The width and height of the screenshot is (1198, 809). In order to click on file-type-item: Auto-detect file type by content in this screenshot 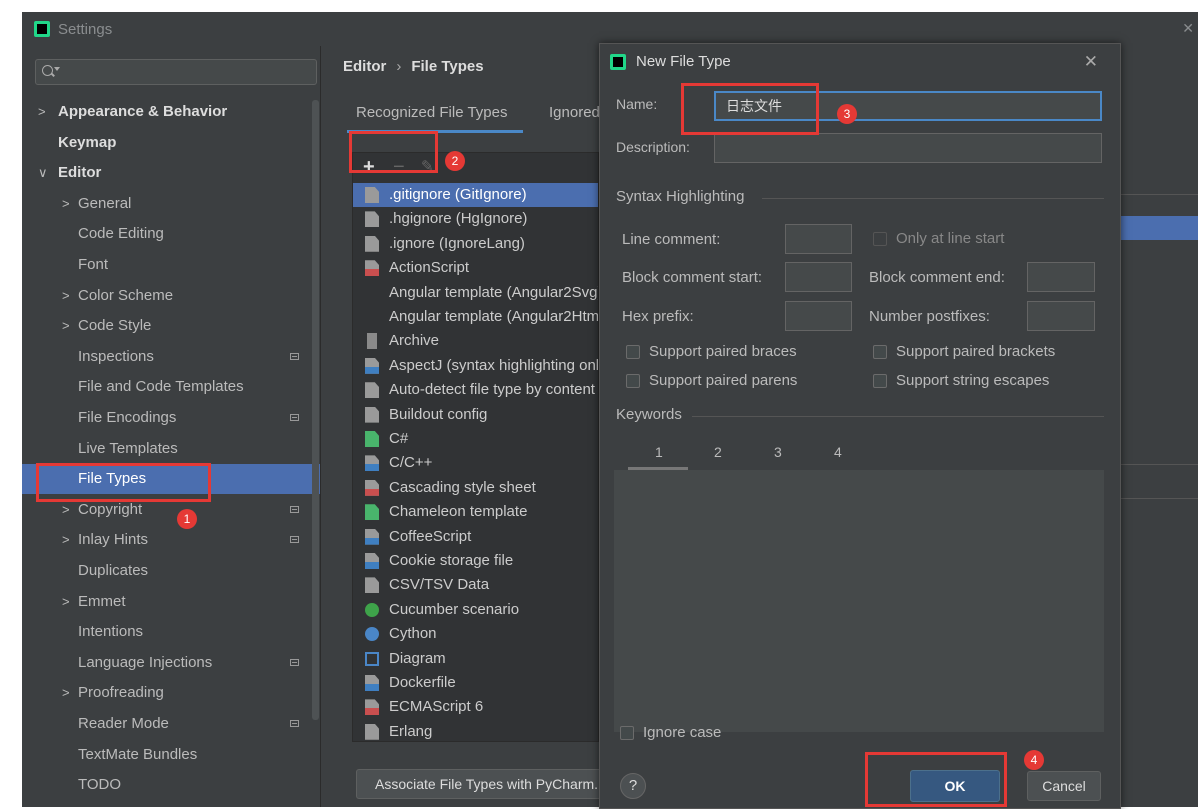, I will do `click(475, 390)`.